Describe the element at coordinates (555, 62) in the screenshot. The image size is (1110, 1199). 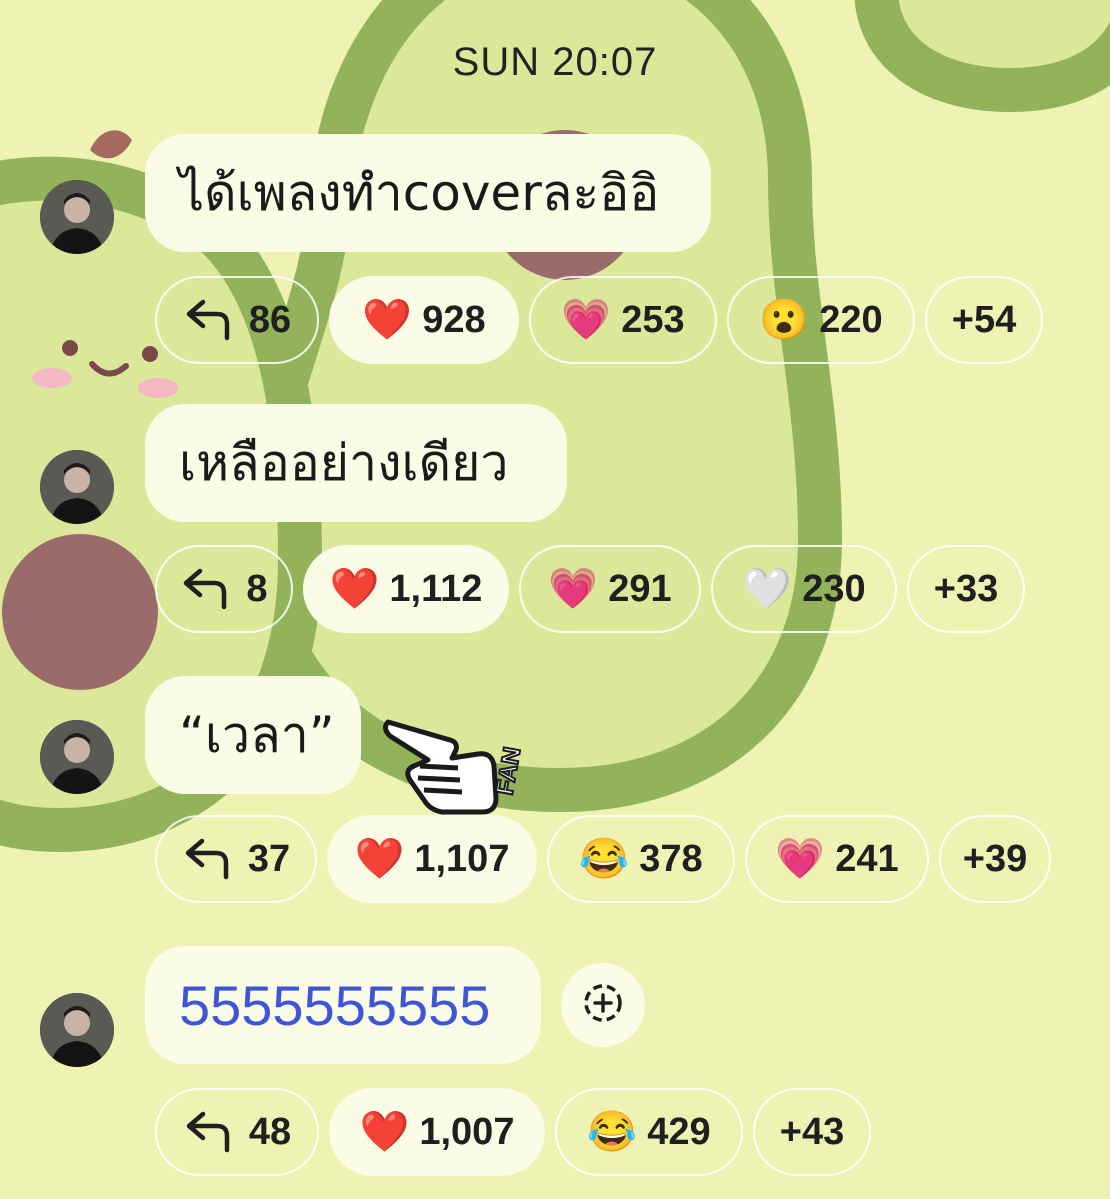
I see `timestamp: SUN 20:07` at that location.